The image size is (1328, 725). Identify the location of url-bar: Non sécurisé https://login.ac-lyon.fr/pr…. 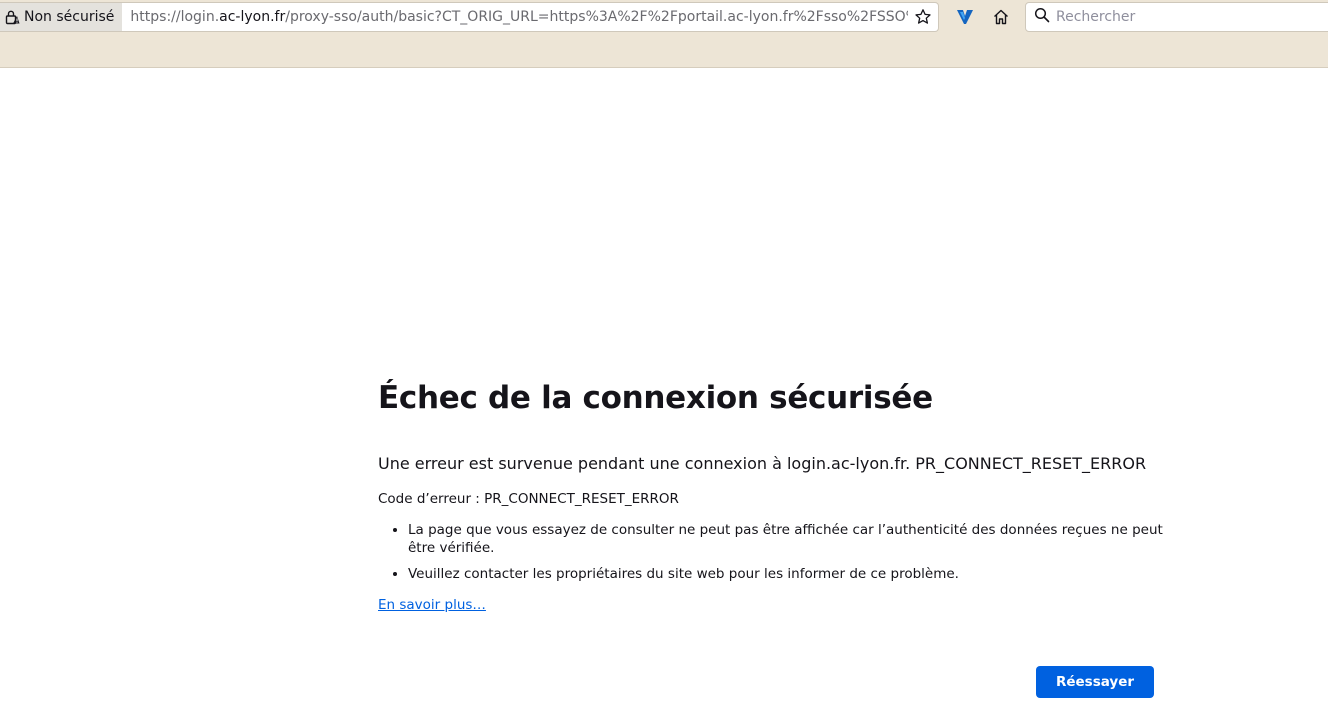
(469, 17).